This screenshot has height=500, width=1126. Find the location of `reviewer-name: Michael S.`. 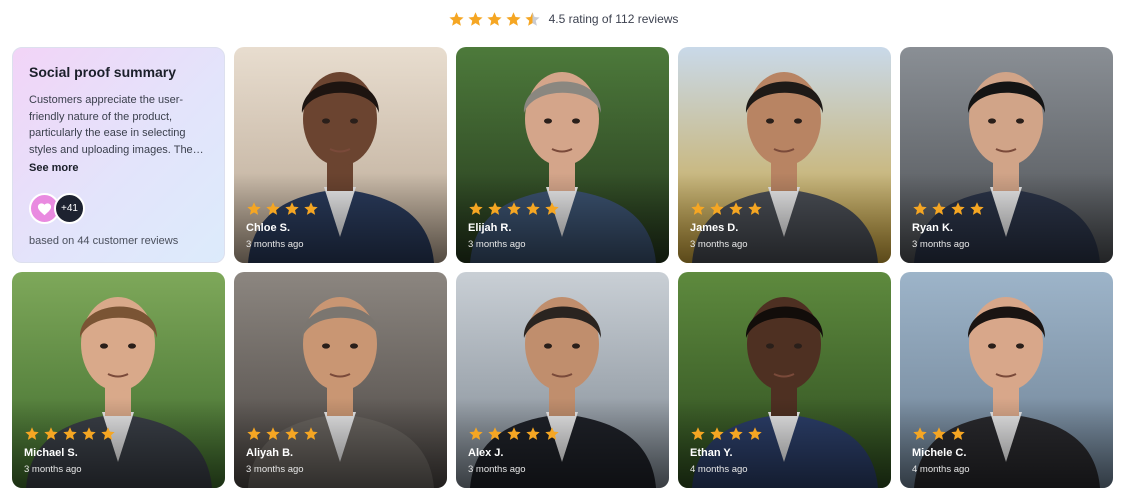

reviewer-name: Michael S. is located at coordinates (51, 453).